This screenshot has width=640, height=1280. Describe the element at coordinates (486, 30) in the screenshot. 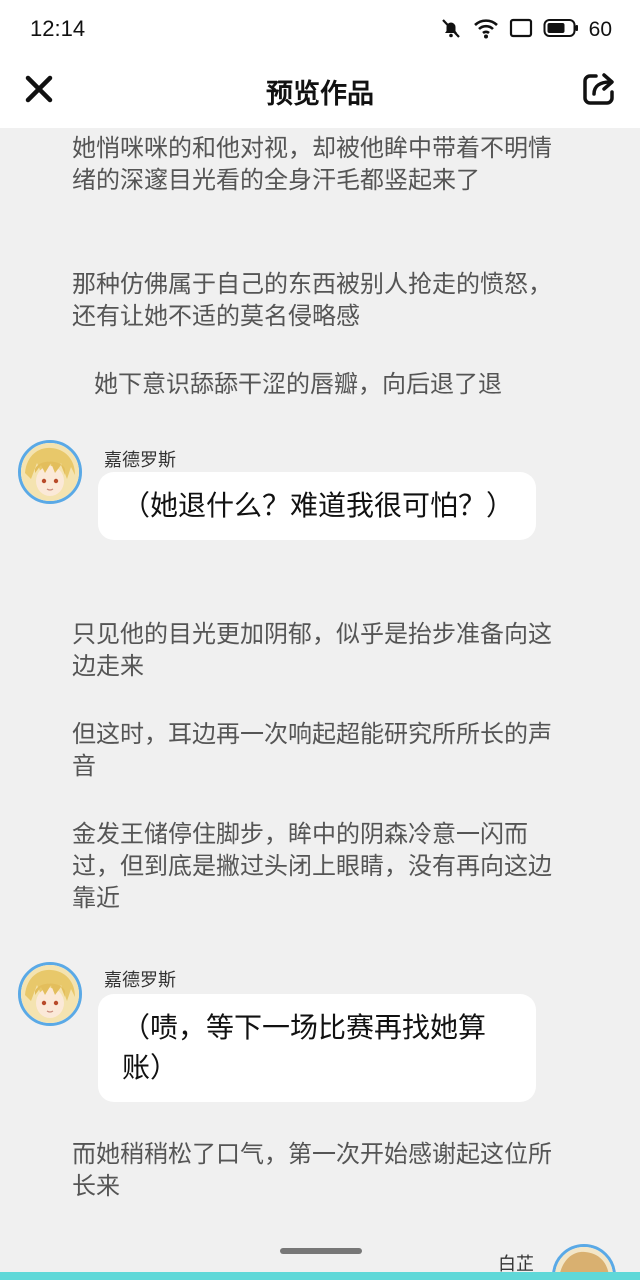

I see `wifi-icon` at that location.